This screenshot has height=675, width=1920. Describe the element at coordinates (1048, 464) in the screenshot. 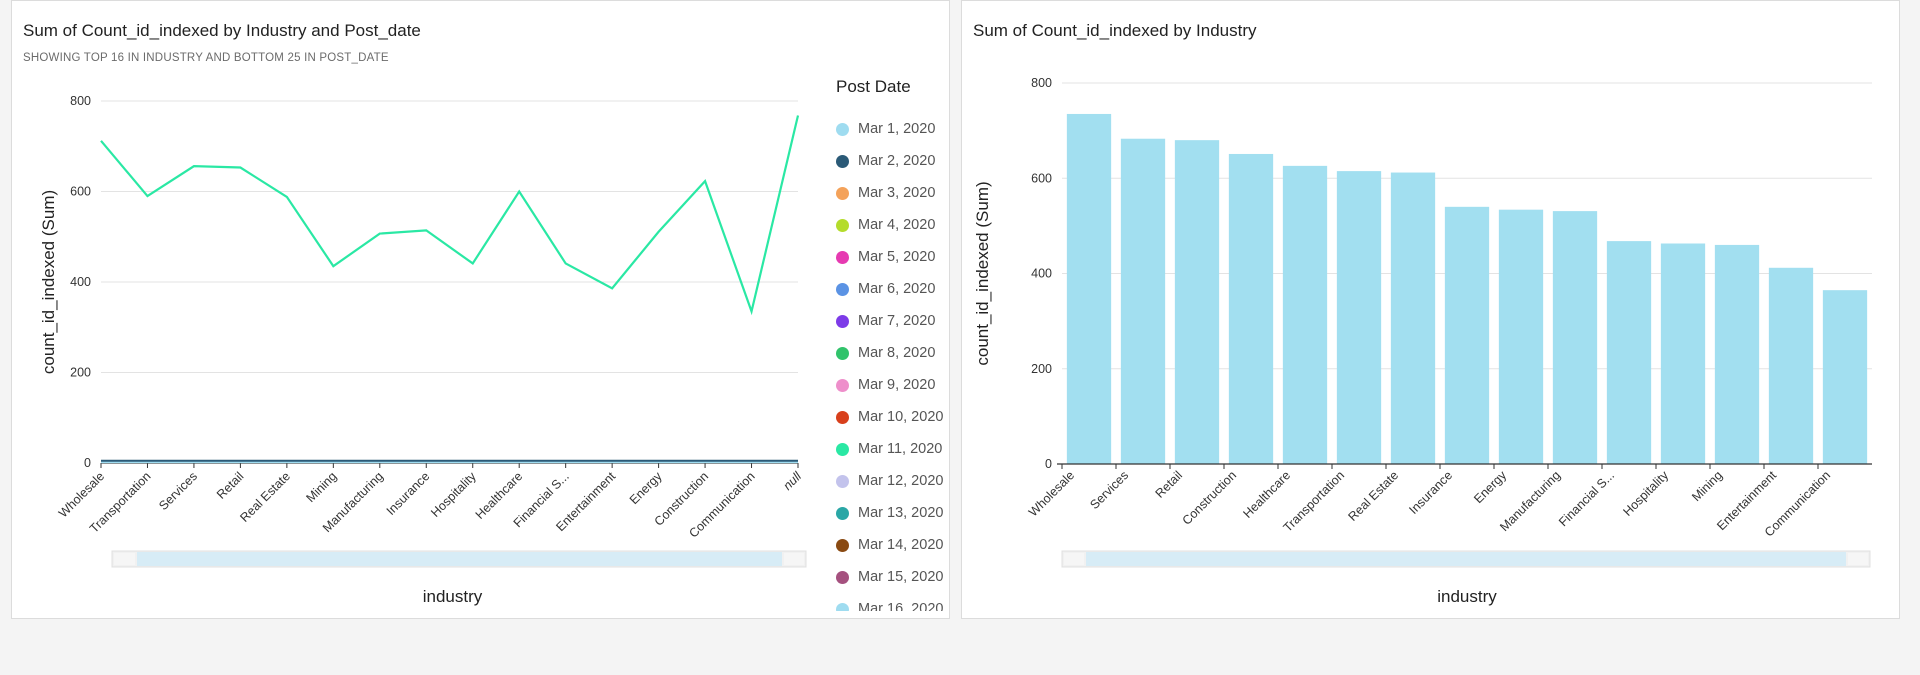

I see `bar-chart-y-tick-label: 0` at that location.